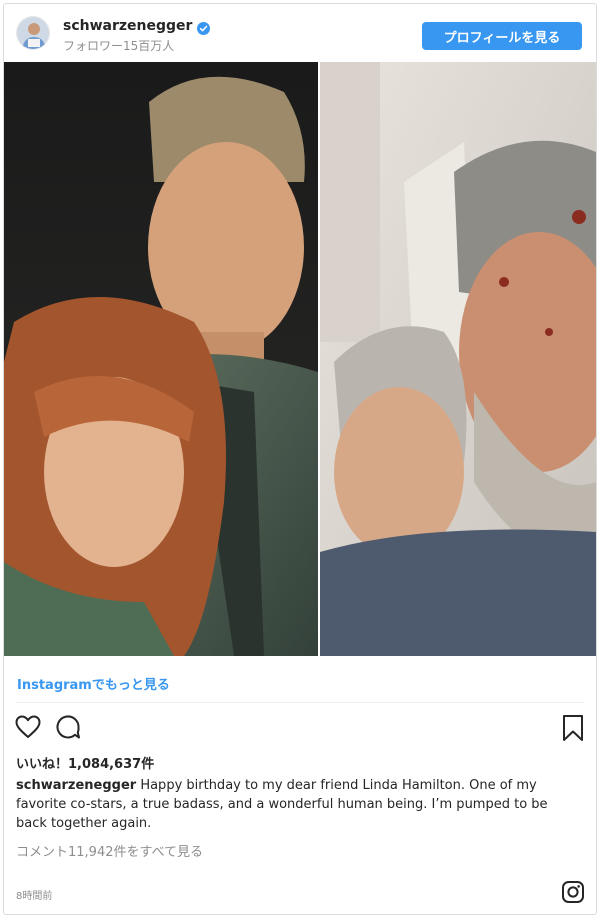  I want to click on username-row: schwarzenegger, so click(137, 26).